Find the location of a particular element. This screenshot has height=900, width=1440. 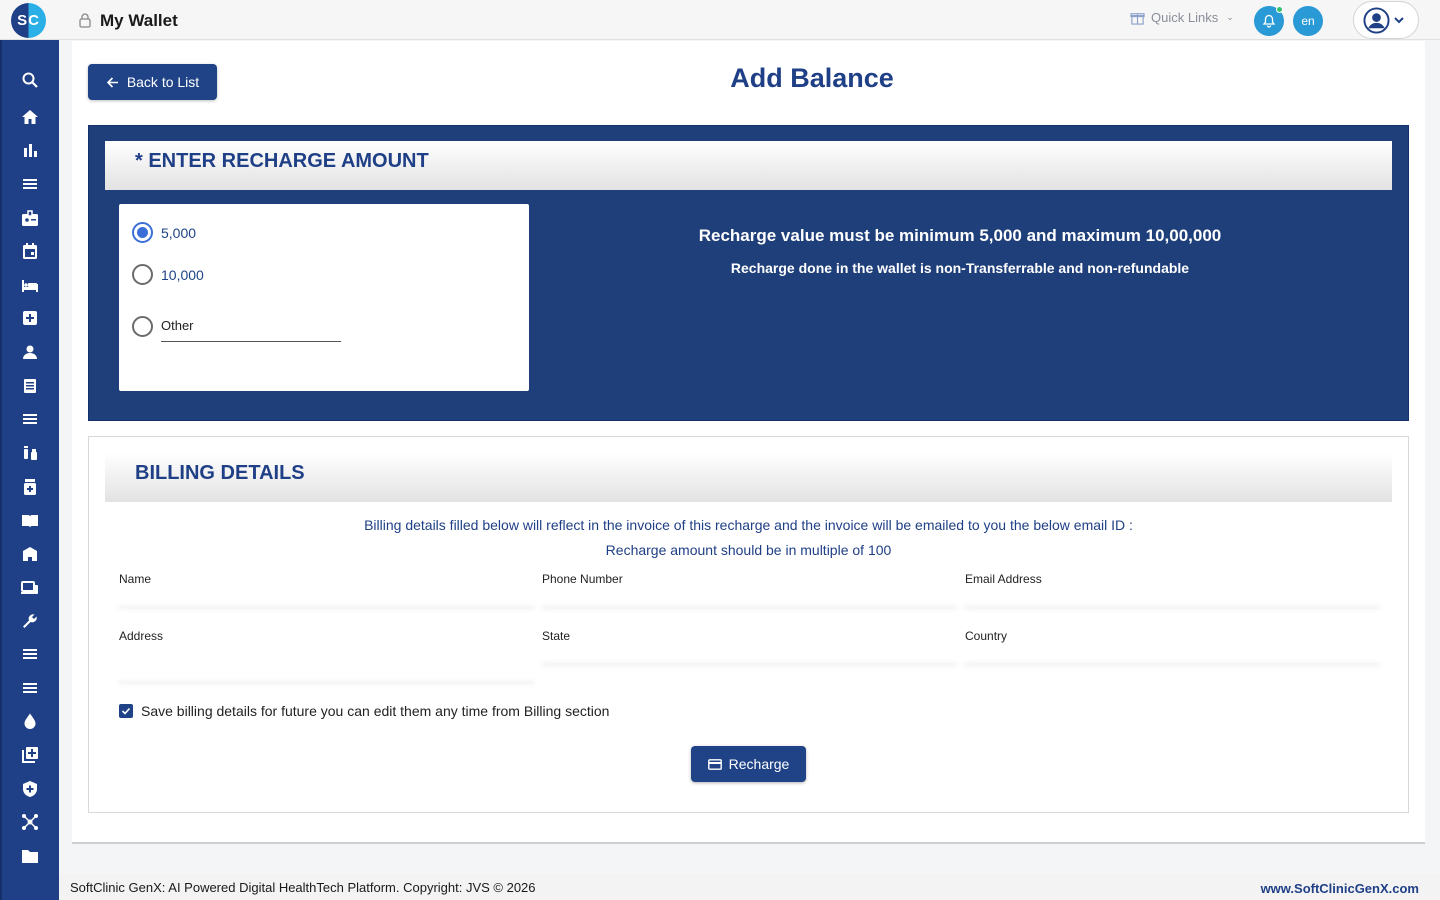

back-to-list-button: Back to List is located at coordinates (152, 82).